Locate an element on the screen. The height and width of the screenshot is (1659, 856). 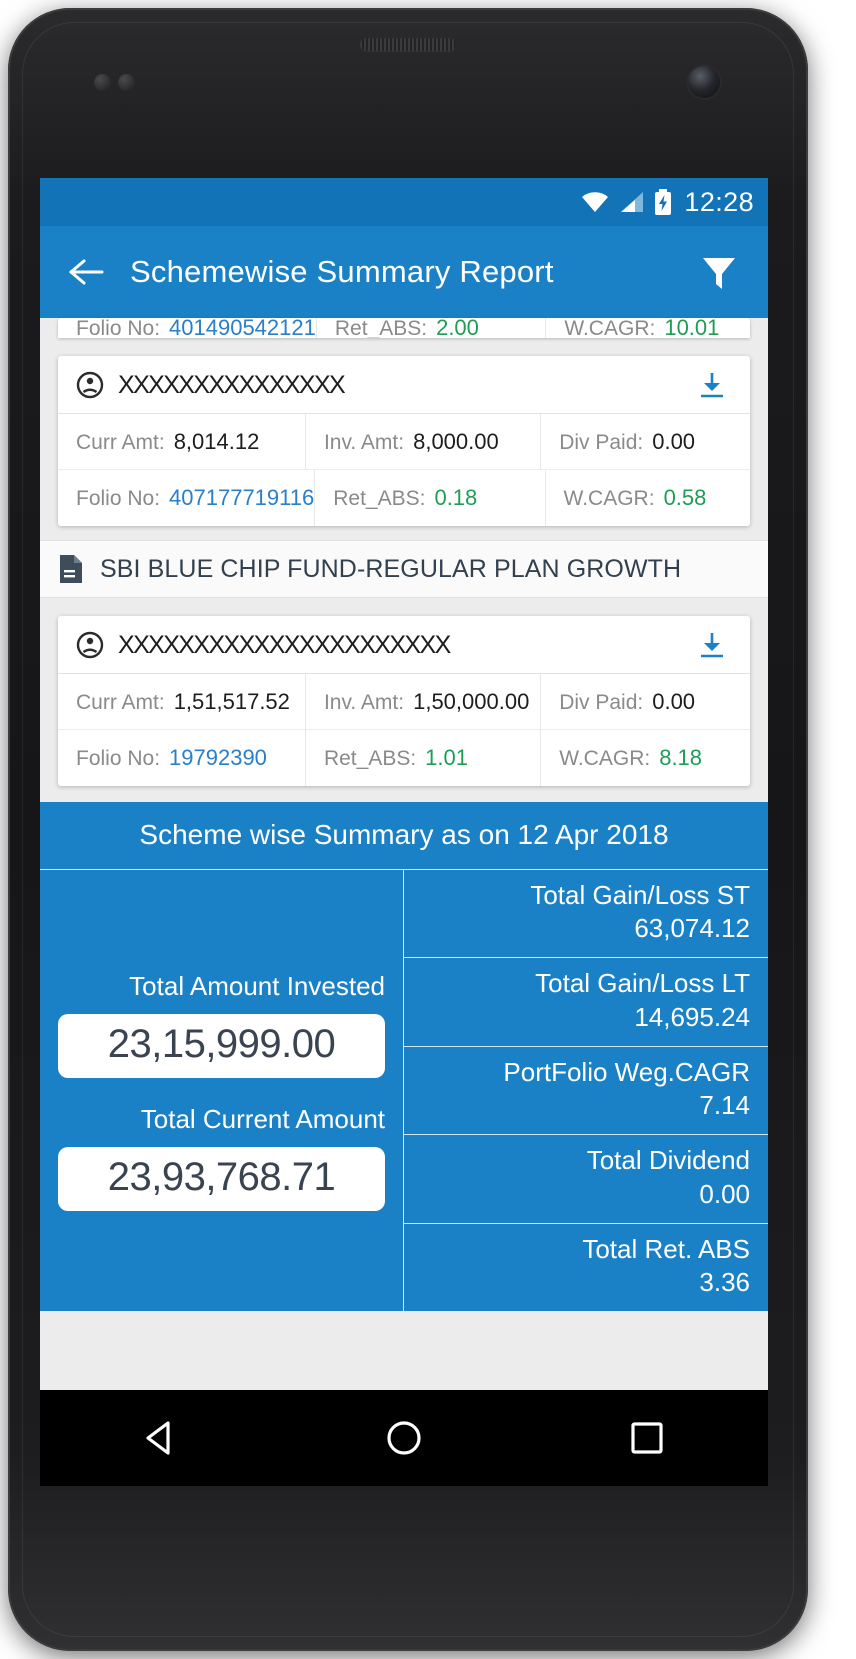
circle-home-icon is located at coordinates (404, 1438).